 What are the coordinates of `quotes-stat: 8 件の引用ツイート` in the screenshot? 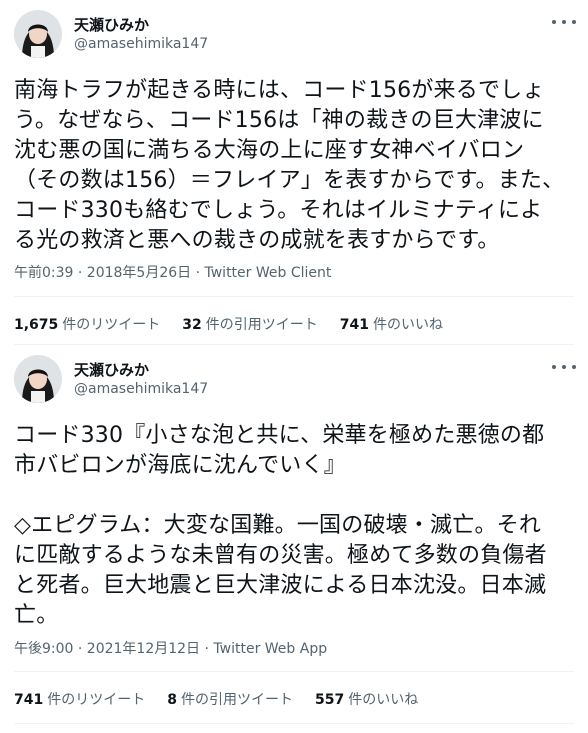 It's located at (230, 699).